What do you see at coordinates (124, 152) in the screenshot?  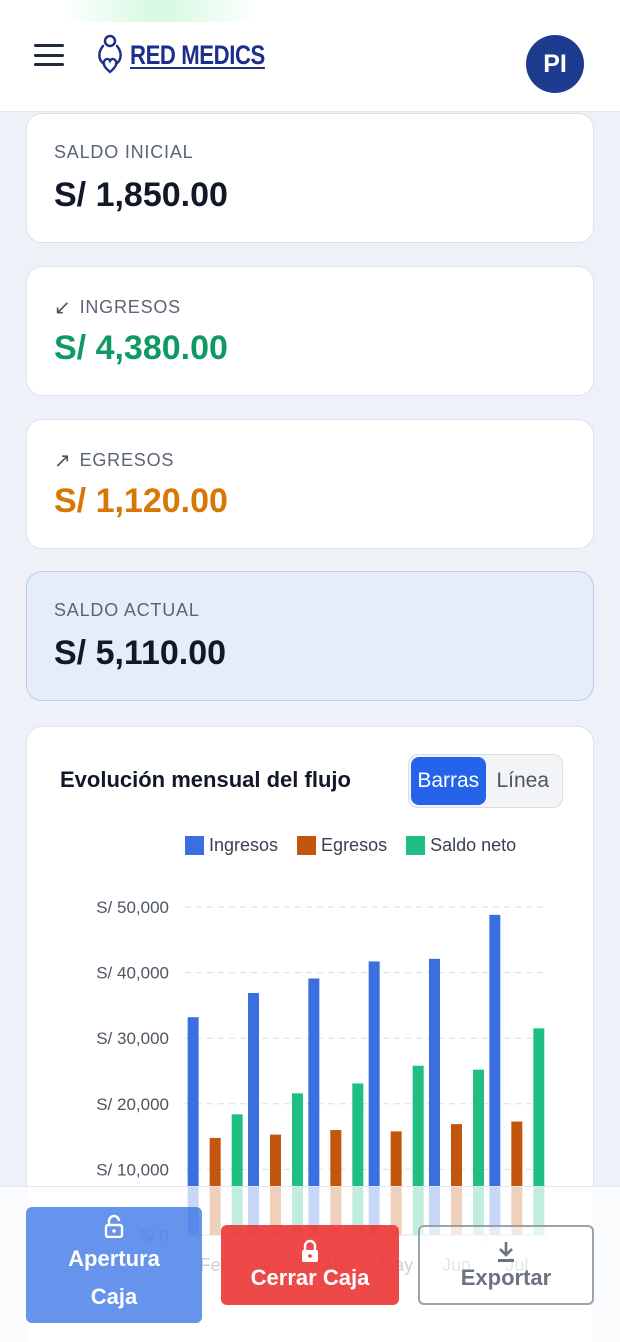 I see `saldo-inicial-label: SALDO INICIAL` at bounding box center [124, 152].